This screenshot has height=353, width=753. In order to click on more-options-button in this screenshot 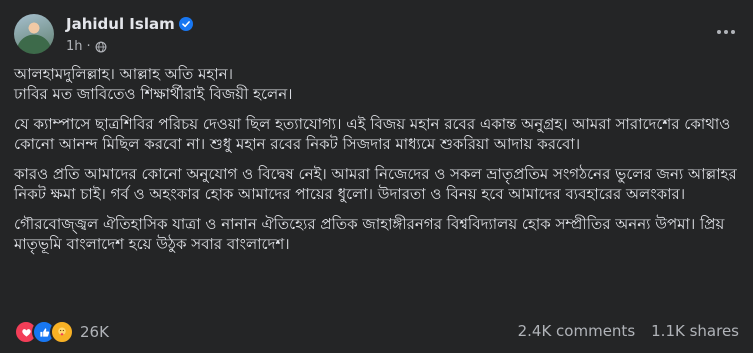, I will do `click(726, 32)`.